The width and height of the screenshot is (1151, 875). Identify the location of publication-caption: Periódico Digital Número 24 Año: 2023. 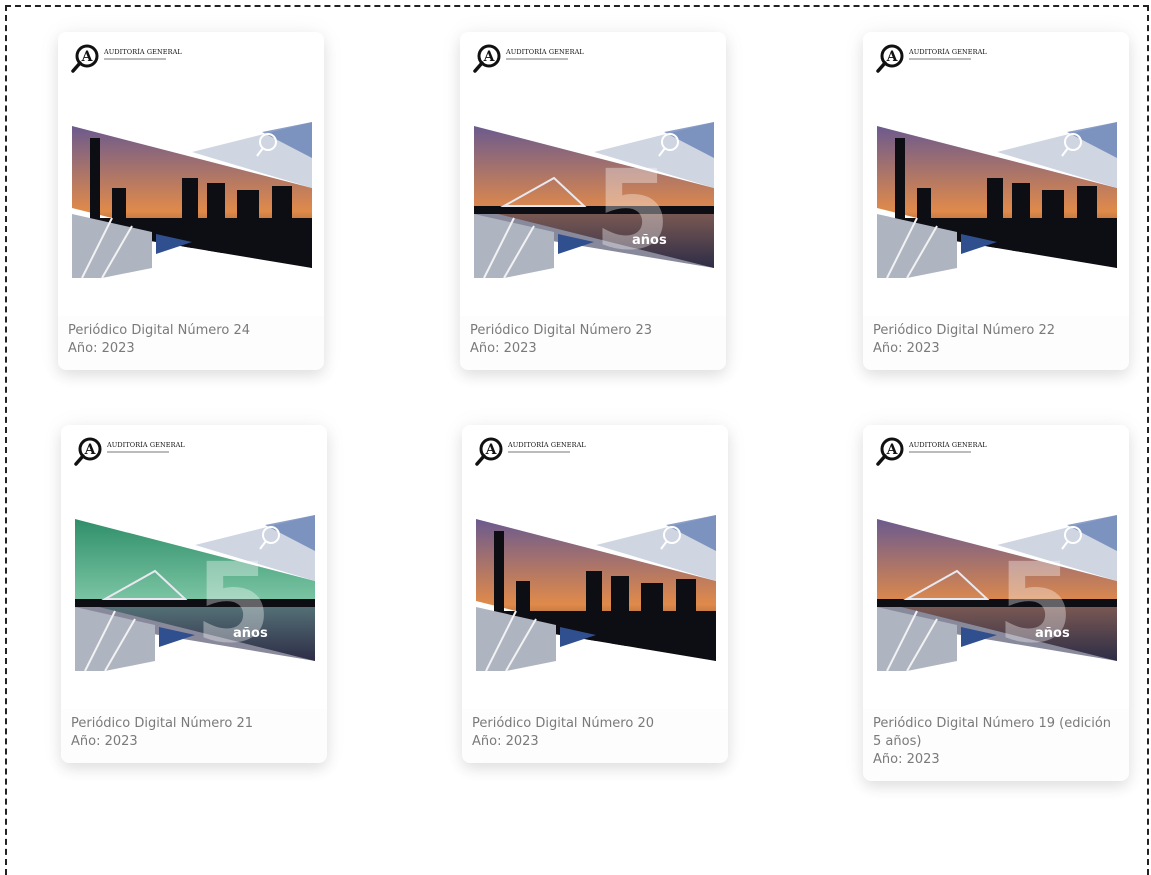
(191, 343).